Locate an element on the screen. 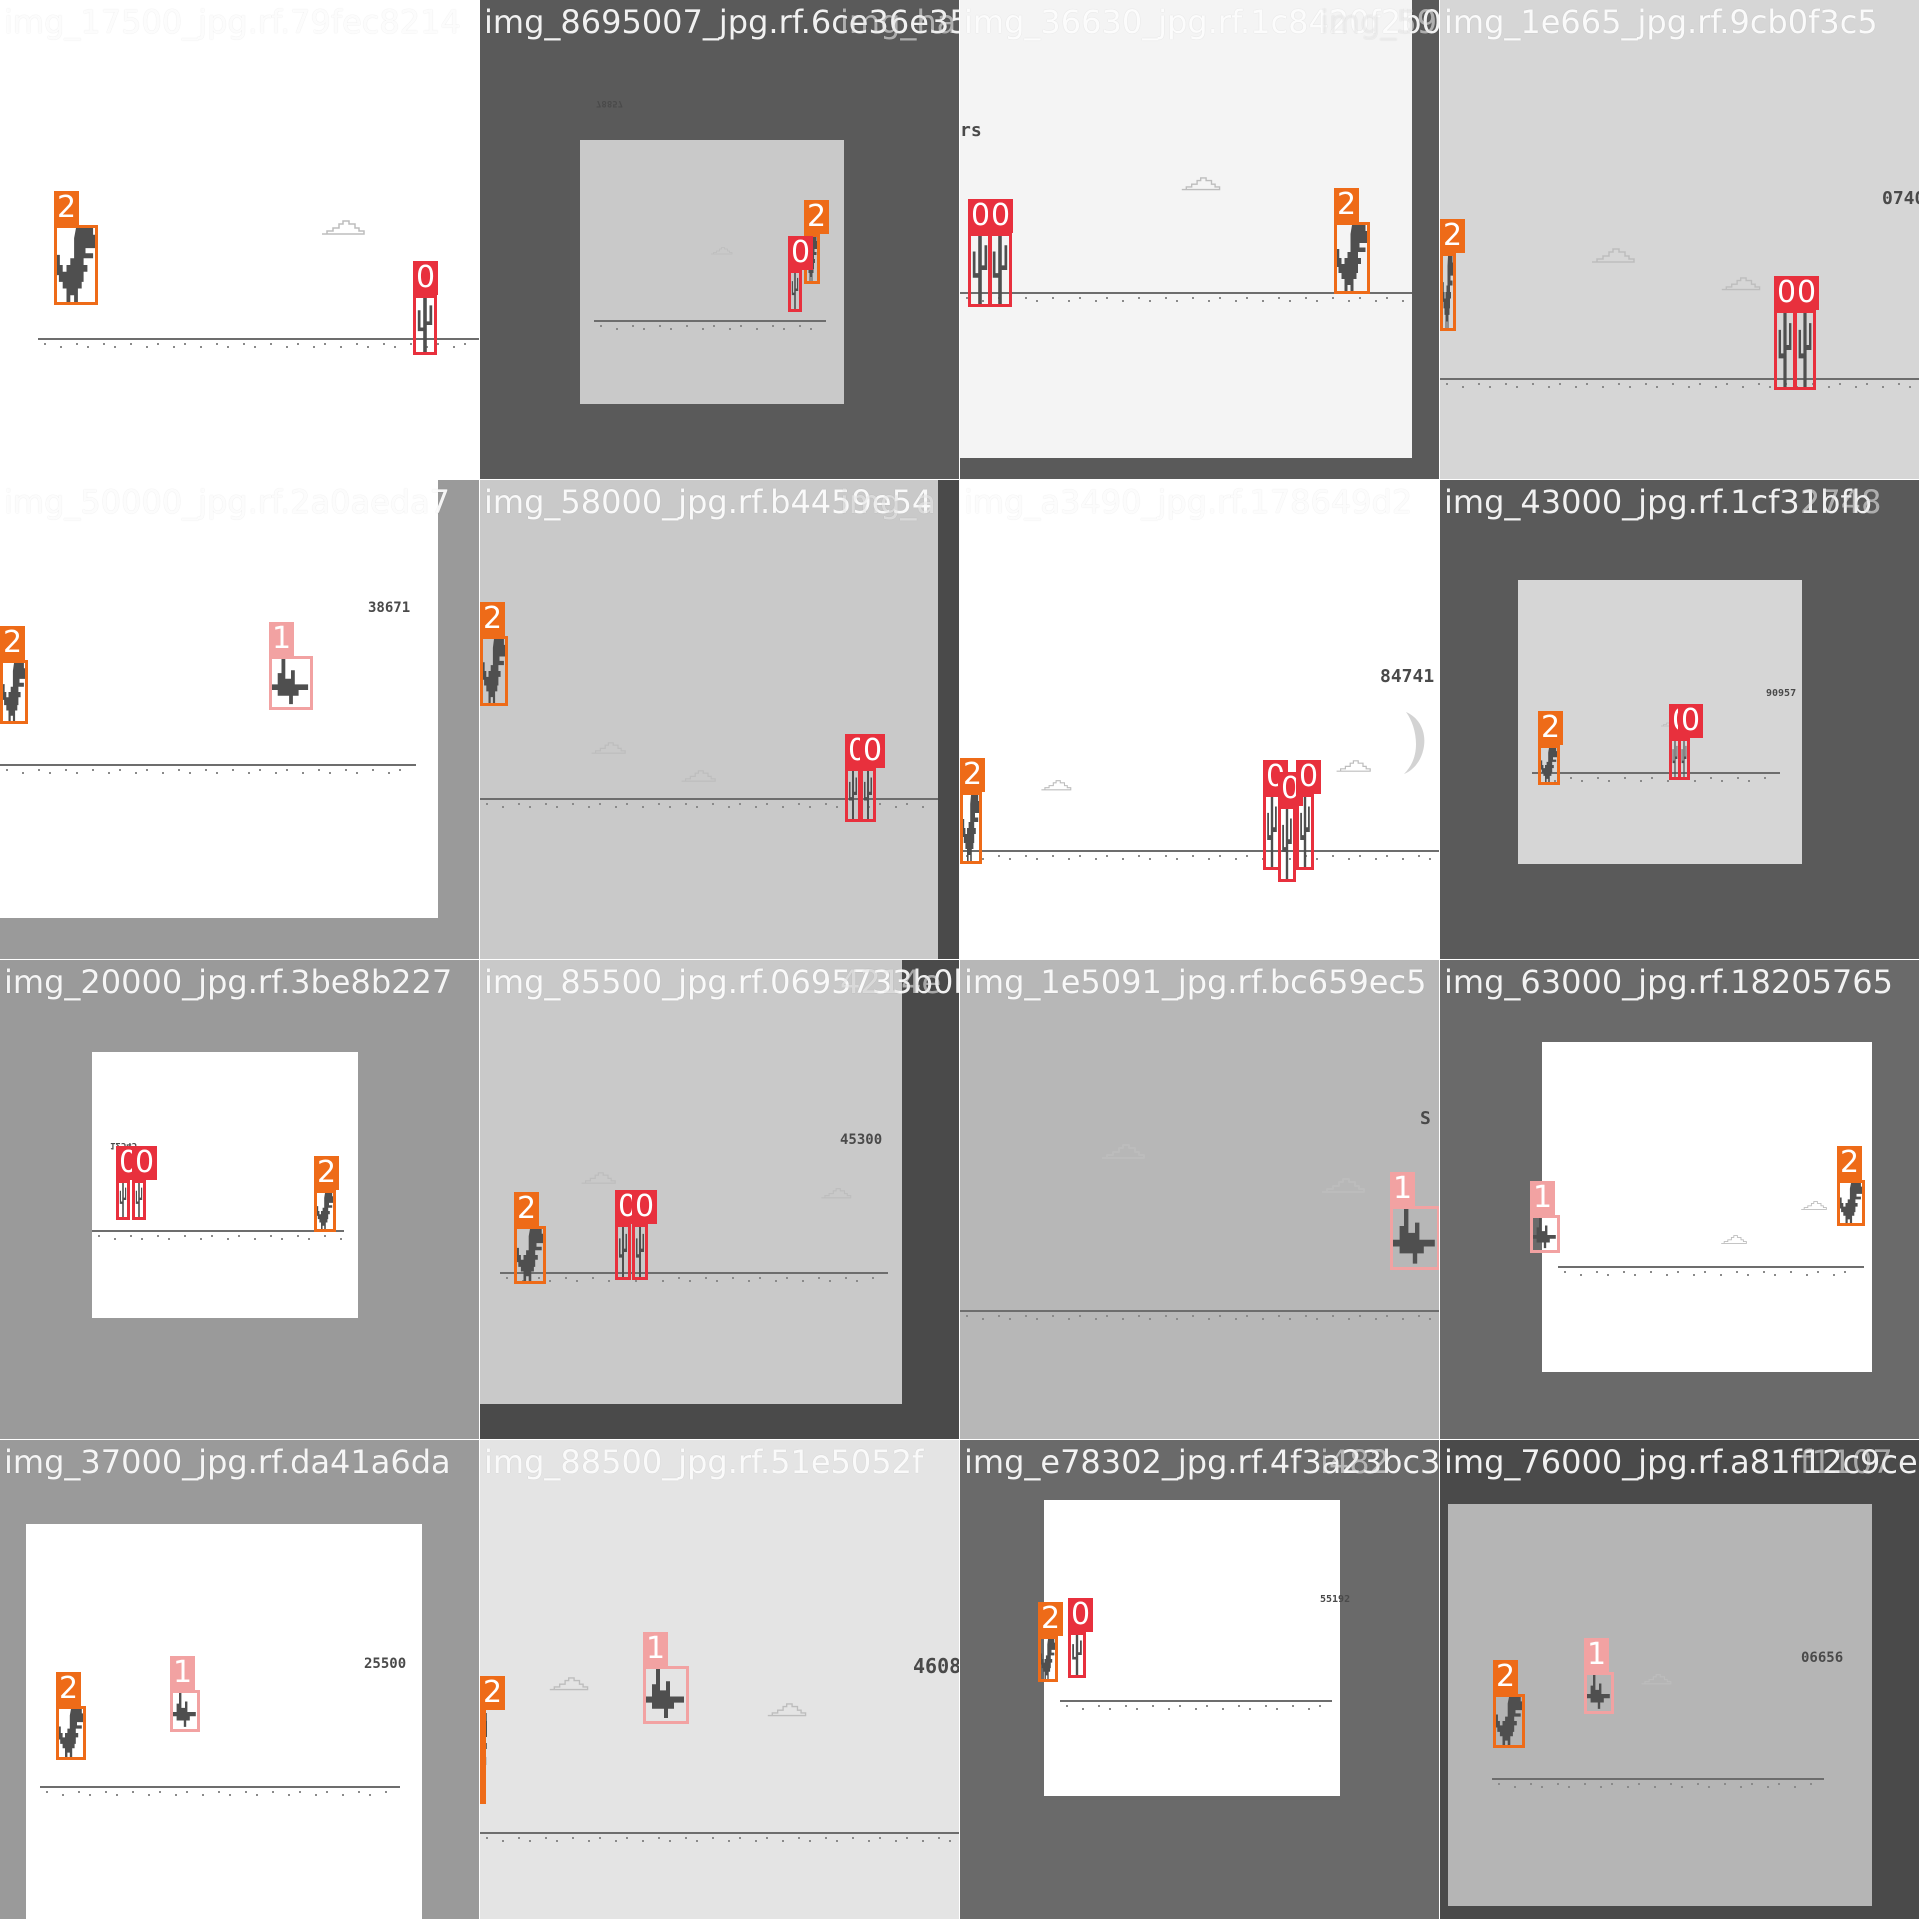  mosaic-tile: 46085 2 1 img_88500_jpg.rf.51e5052f is located at coordinates (720, 1680).